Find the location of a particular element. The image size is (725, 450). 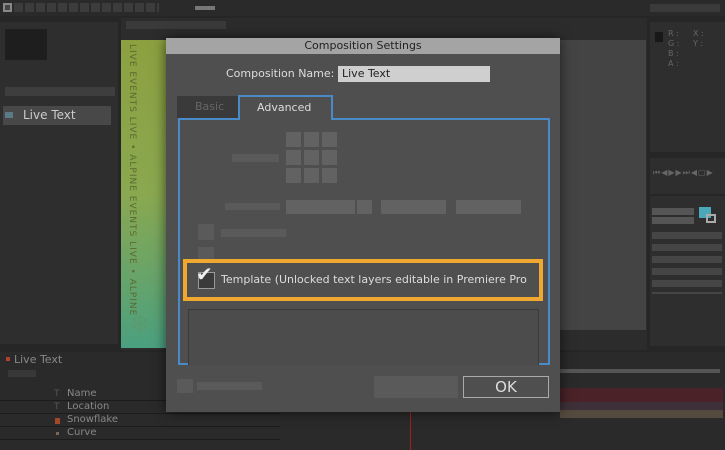

composition-name-label: Composition Name: is located at coordinates (280, 73).